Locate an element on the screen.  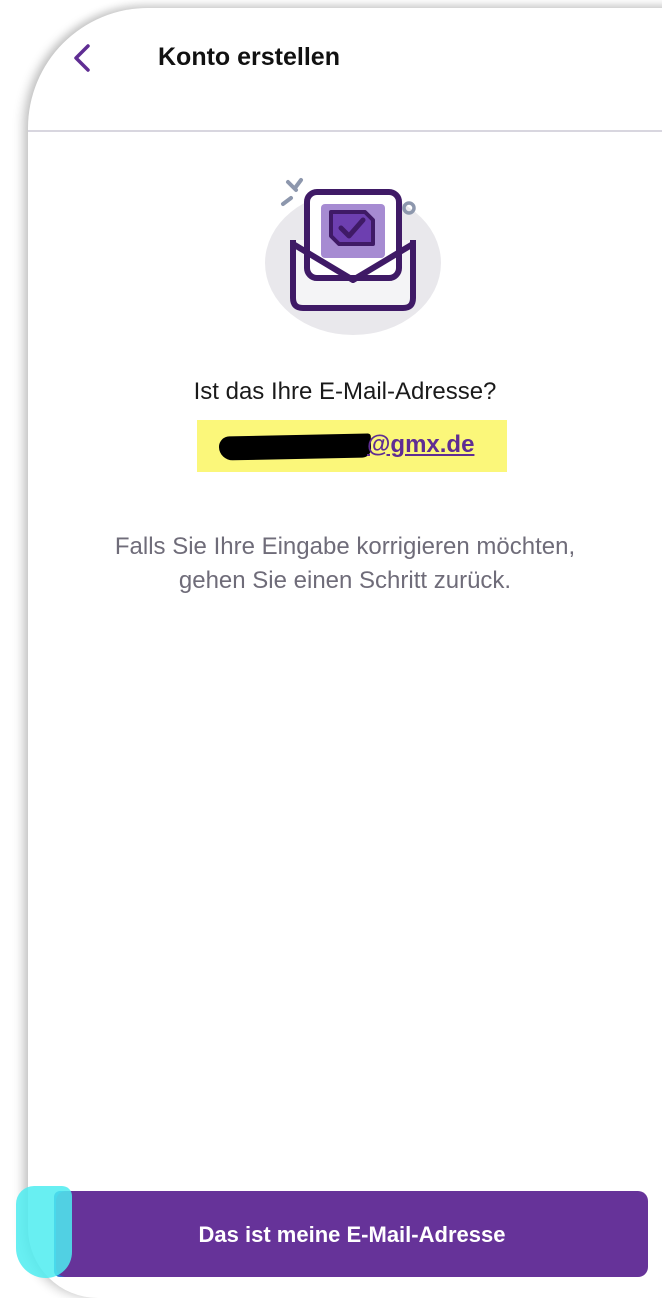
touch-highlight-mark is located at coordinates (44, 1232).